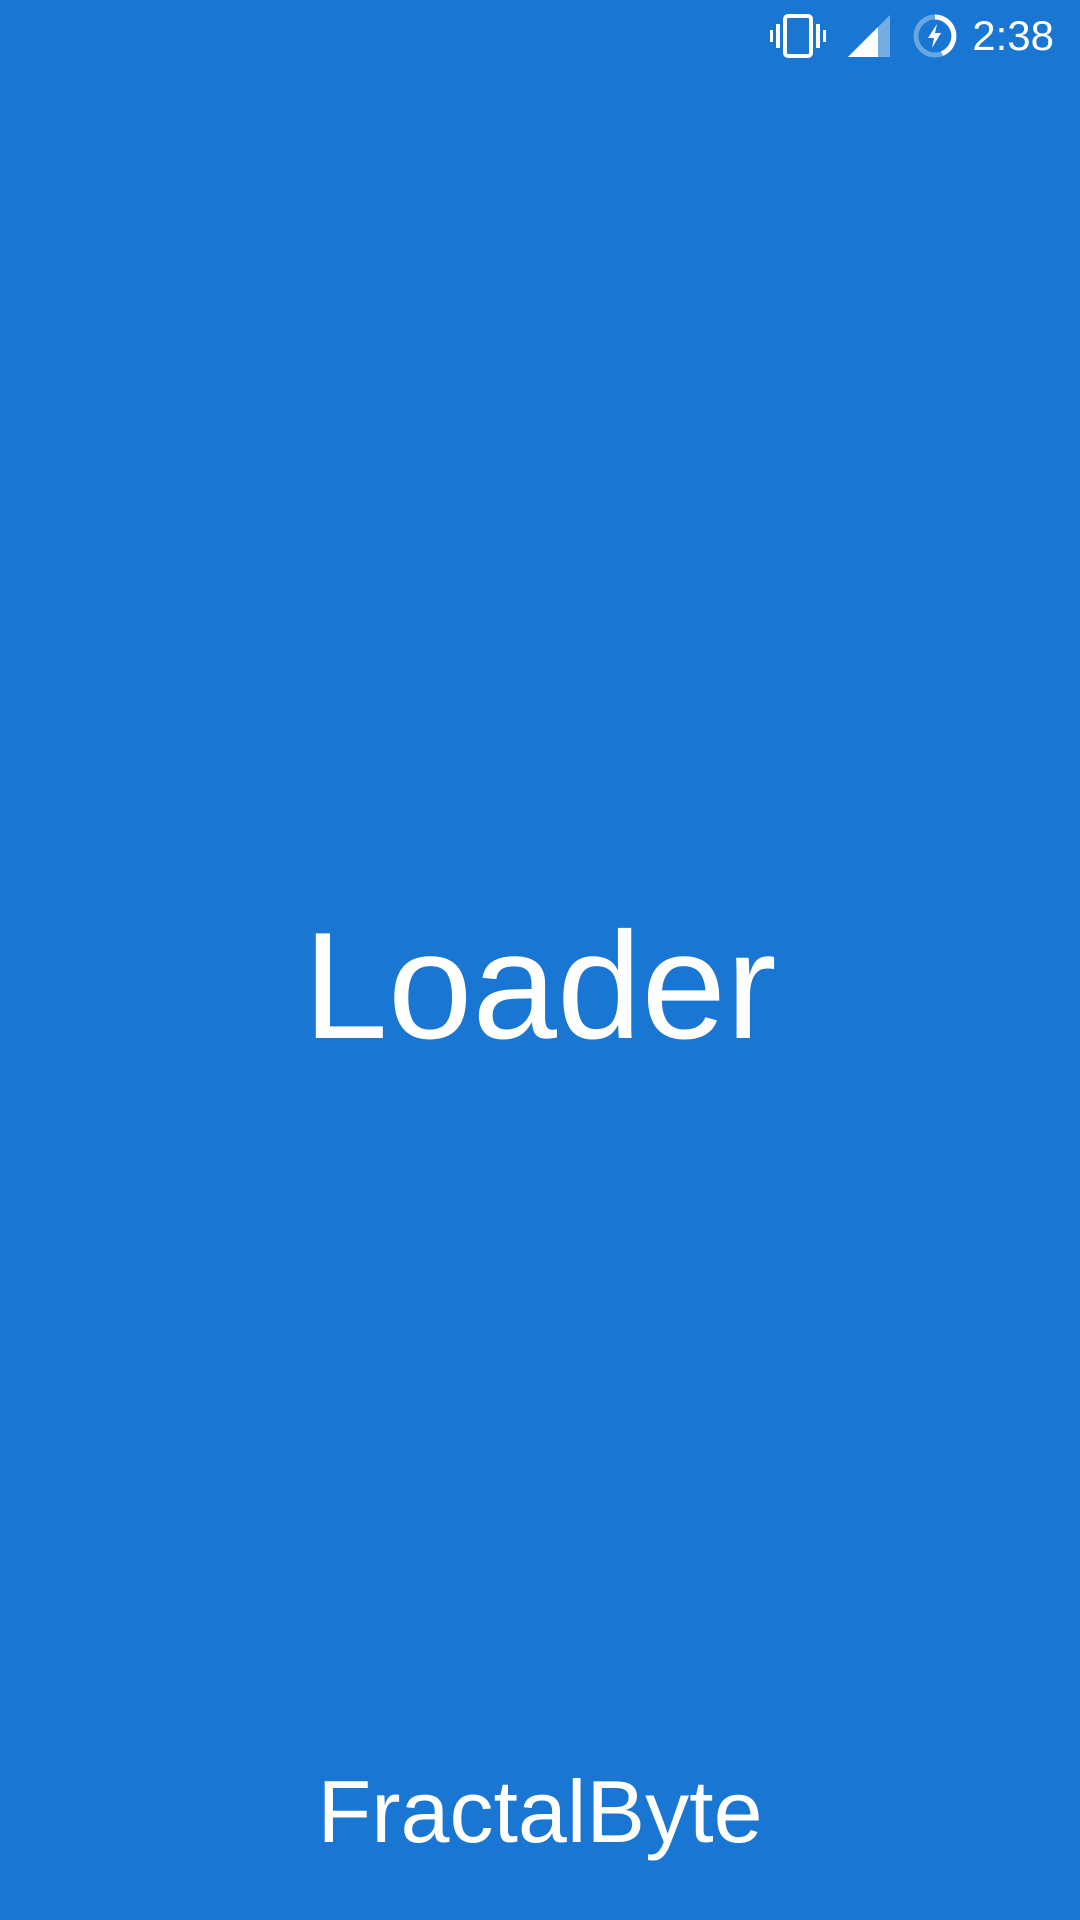 Image resolution: width=1080 pixels, height=1920 pixels. I want to click on brand-name: FractalByte, so click(540, 1811).